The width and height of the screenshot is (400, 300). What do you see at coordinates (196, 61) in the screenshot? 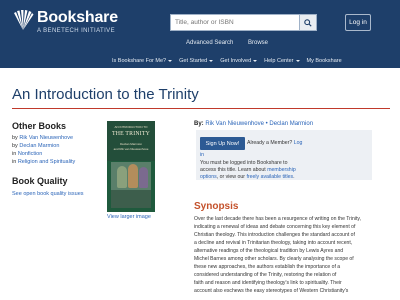
I see `nav-get-started: Get Started` at bounding box center [196, 61].